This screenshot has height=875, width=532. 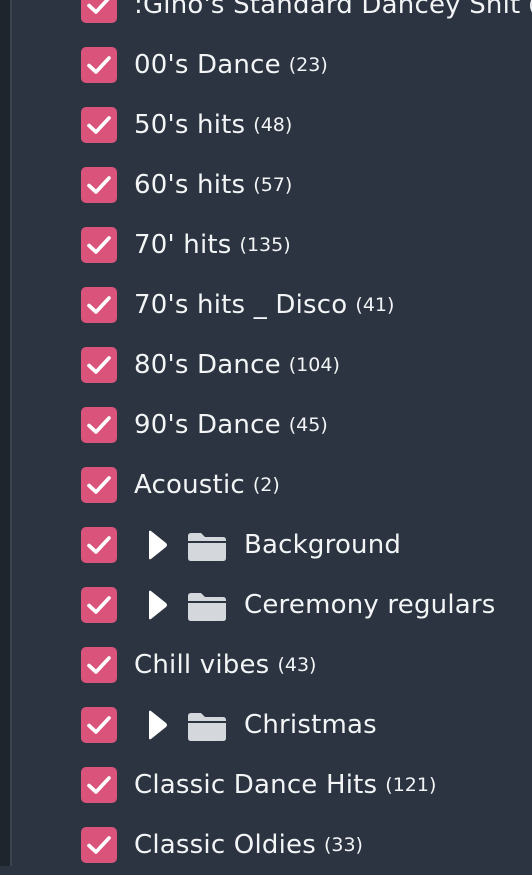 What do you see at coordinates (190, 185) in the screenshot?
I see `playlist-name: 60's hits` at bounding box center [190, 185].